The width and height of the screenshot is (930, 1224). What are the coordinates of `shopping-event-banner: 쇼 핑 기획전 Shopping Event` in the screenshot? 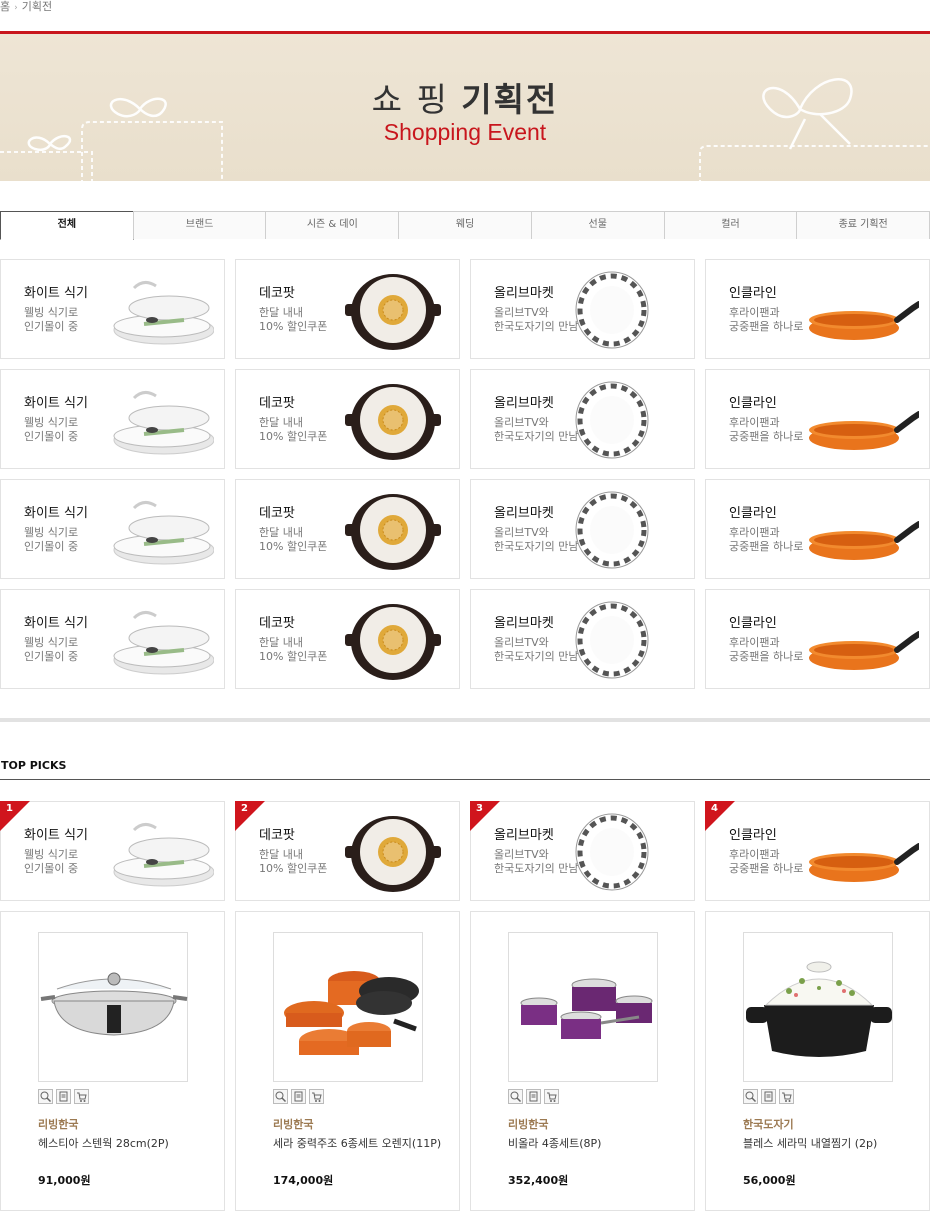 It's located at (465, 106).